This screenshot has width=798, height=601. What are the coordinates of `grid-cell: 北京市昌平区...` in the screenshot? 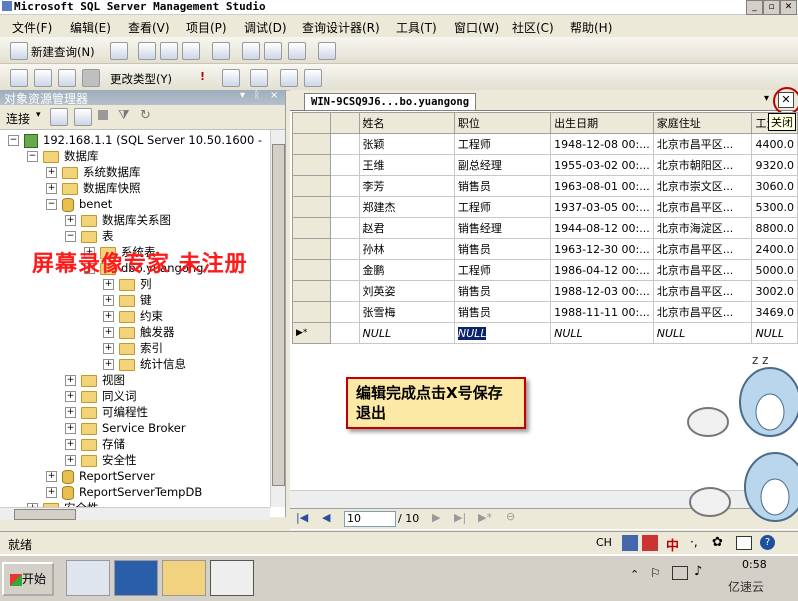 It's located at (702, 312).